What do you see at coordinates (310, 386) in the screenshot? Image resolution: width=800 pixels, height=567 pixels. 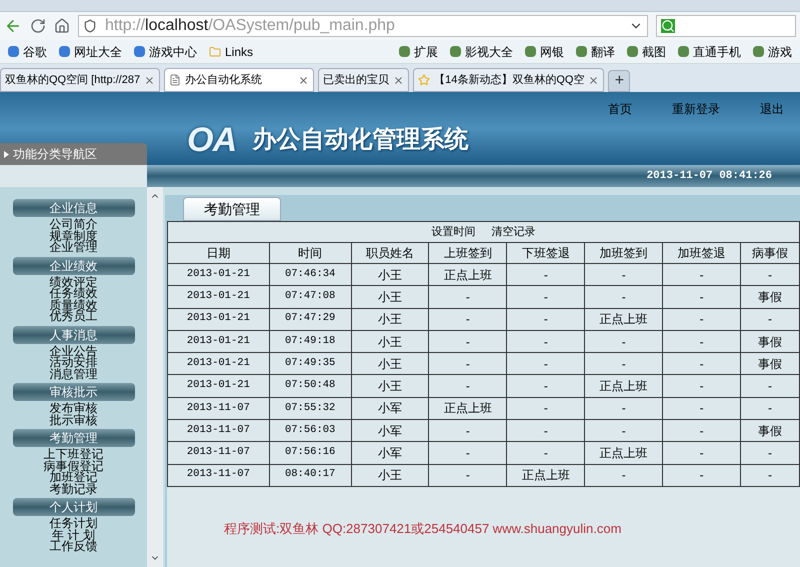 I see `table-cell: 07:50:48` at bounding box center [310, 386].